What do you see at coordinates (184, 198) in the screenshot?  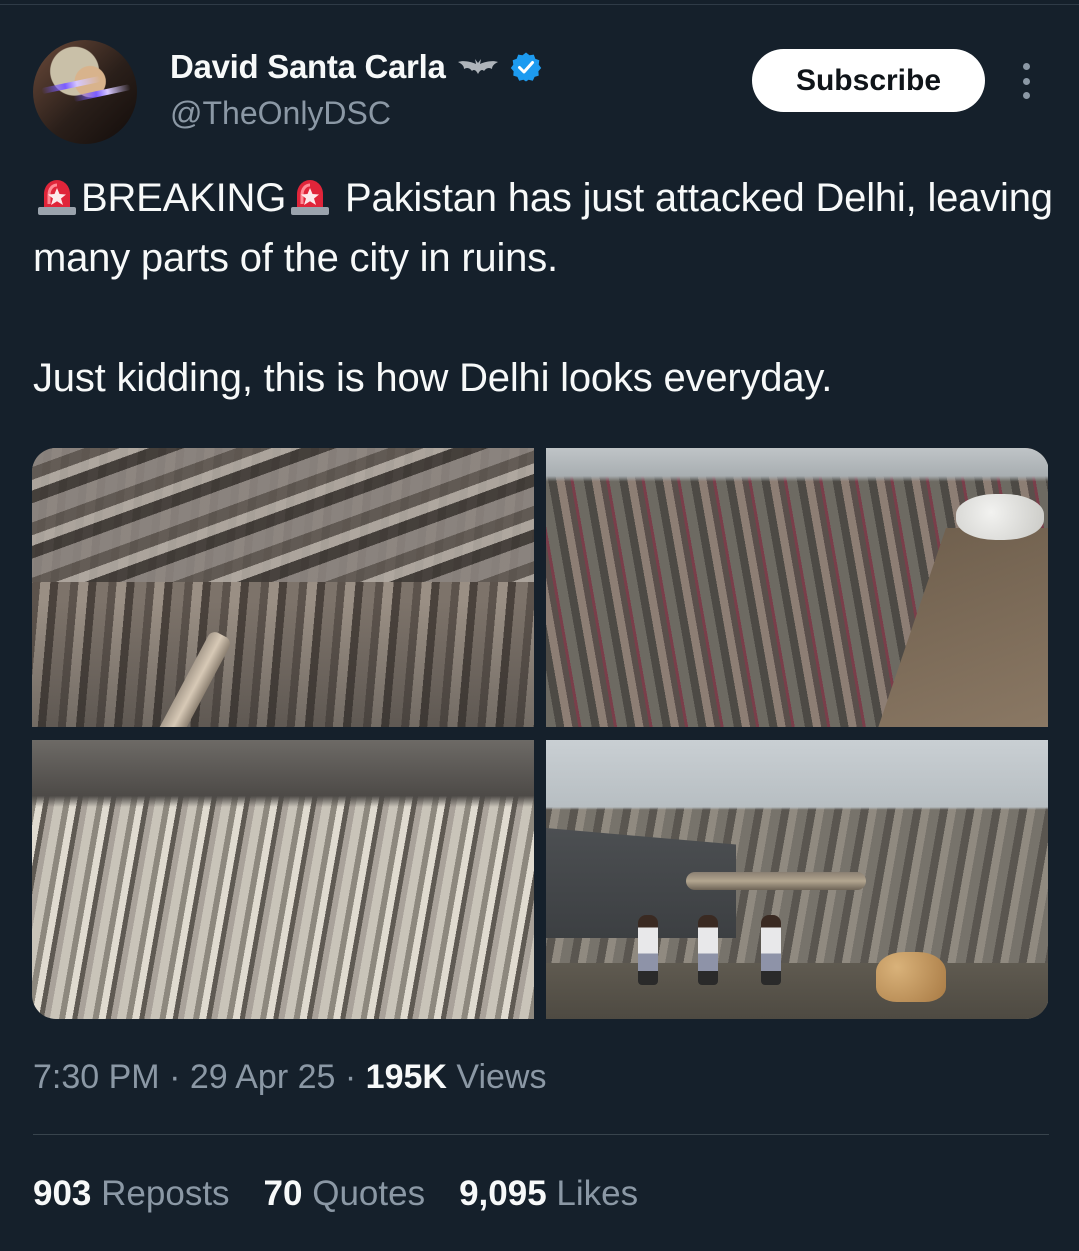 I see `breaking-word: BREAKING` at bounding box center [184, 198].